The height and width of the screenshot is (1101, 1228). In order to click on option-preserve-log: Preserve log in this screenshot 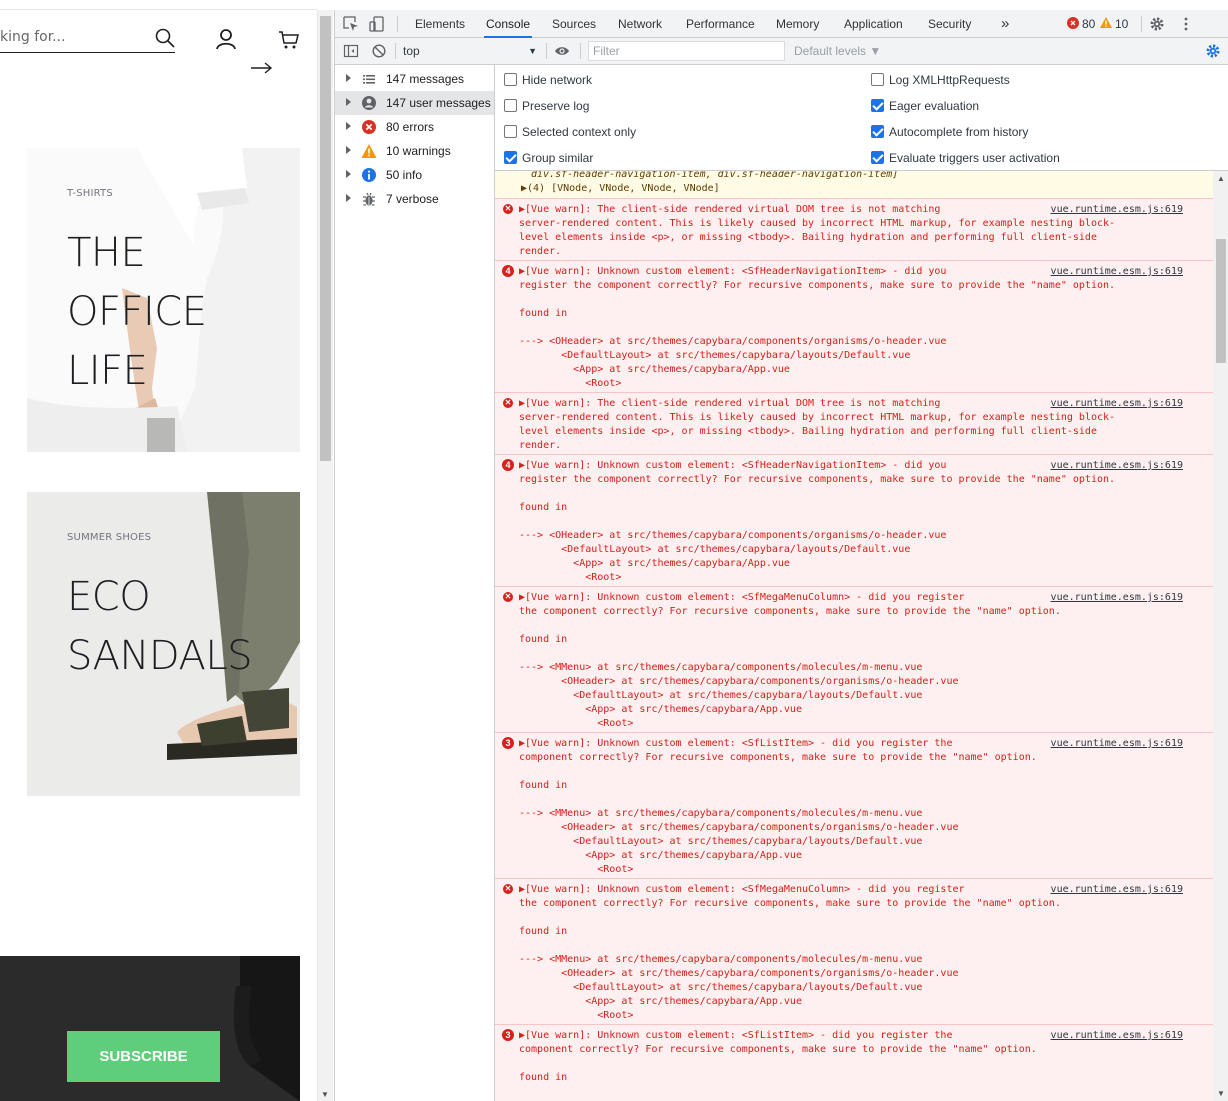, I will do `click(654, 106)`.